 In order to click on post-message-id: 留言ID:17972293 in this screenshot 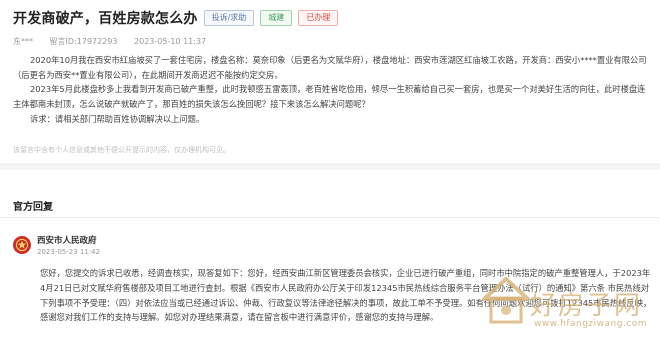, I will do `click(83, 41)`.